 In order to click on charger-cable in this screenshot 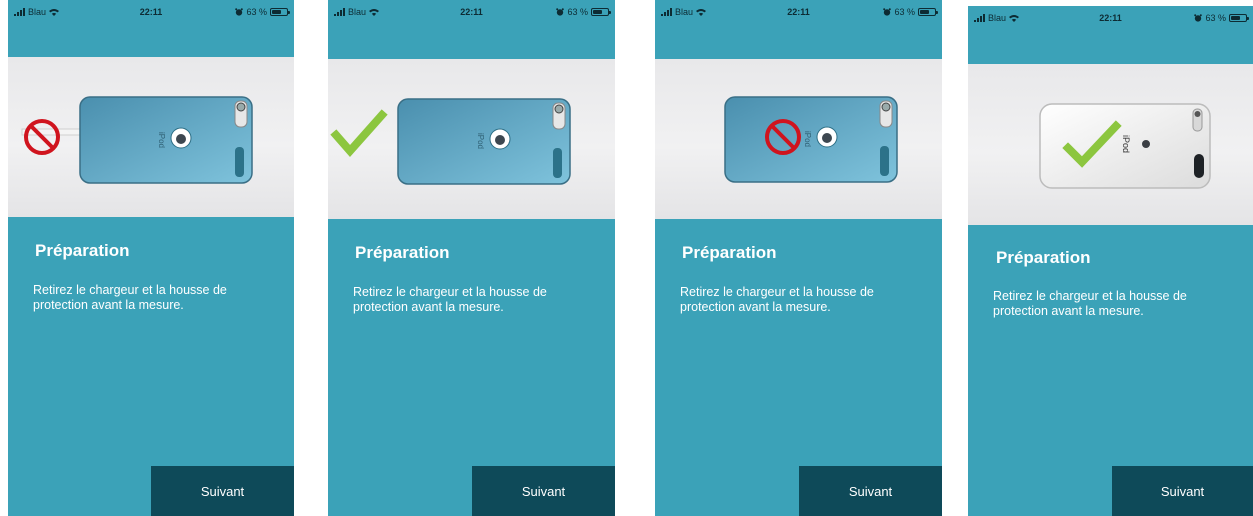, I will do `click(53, 132)`.